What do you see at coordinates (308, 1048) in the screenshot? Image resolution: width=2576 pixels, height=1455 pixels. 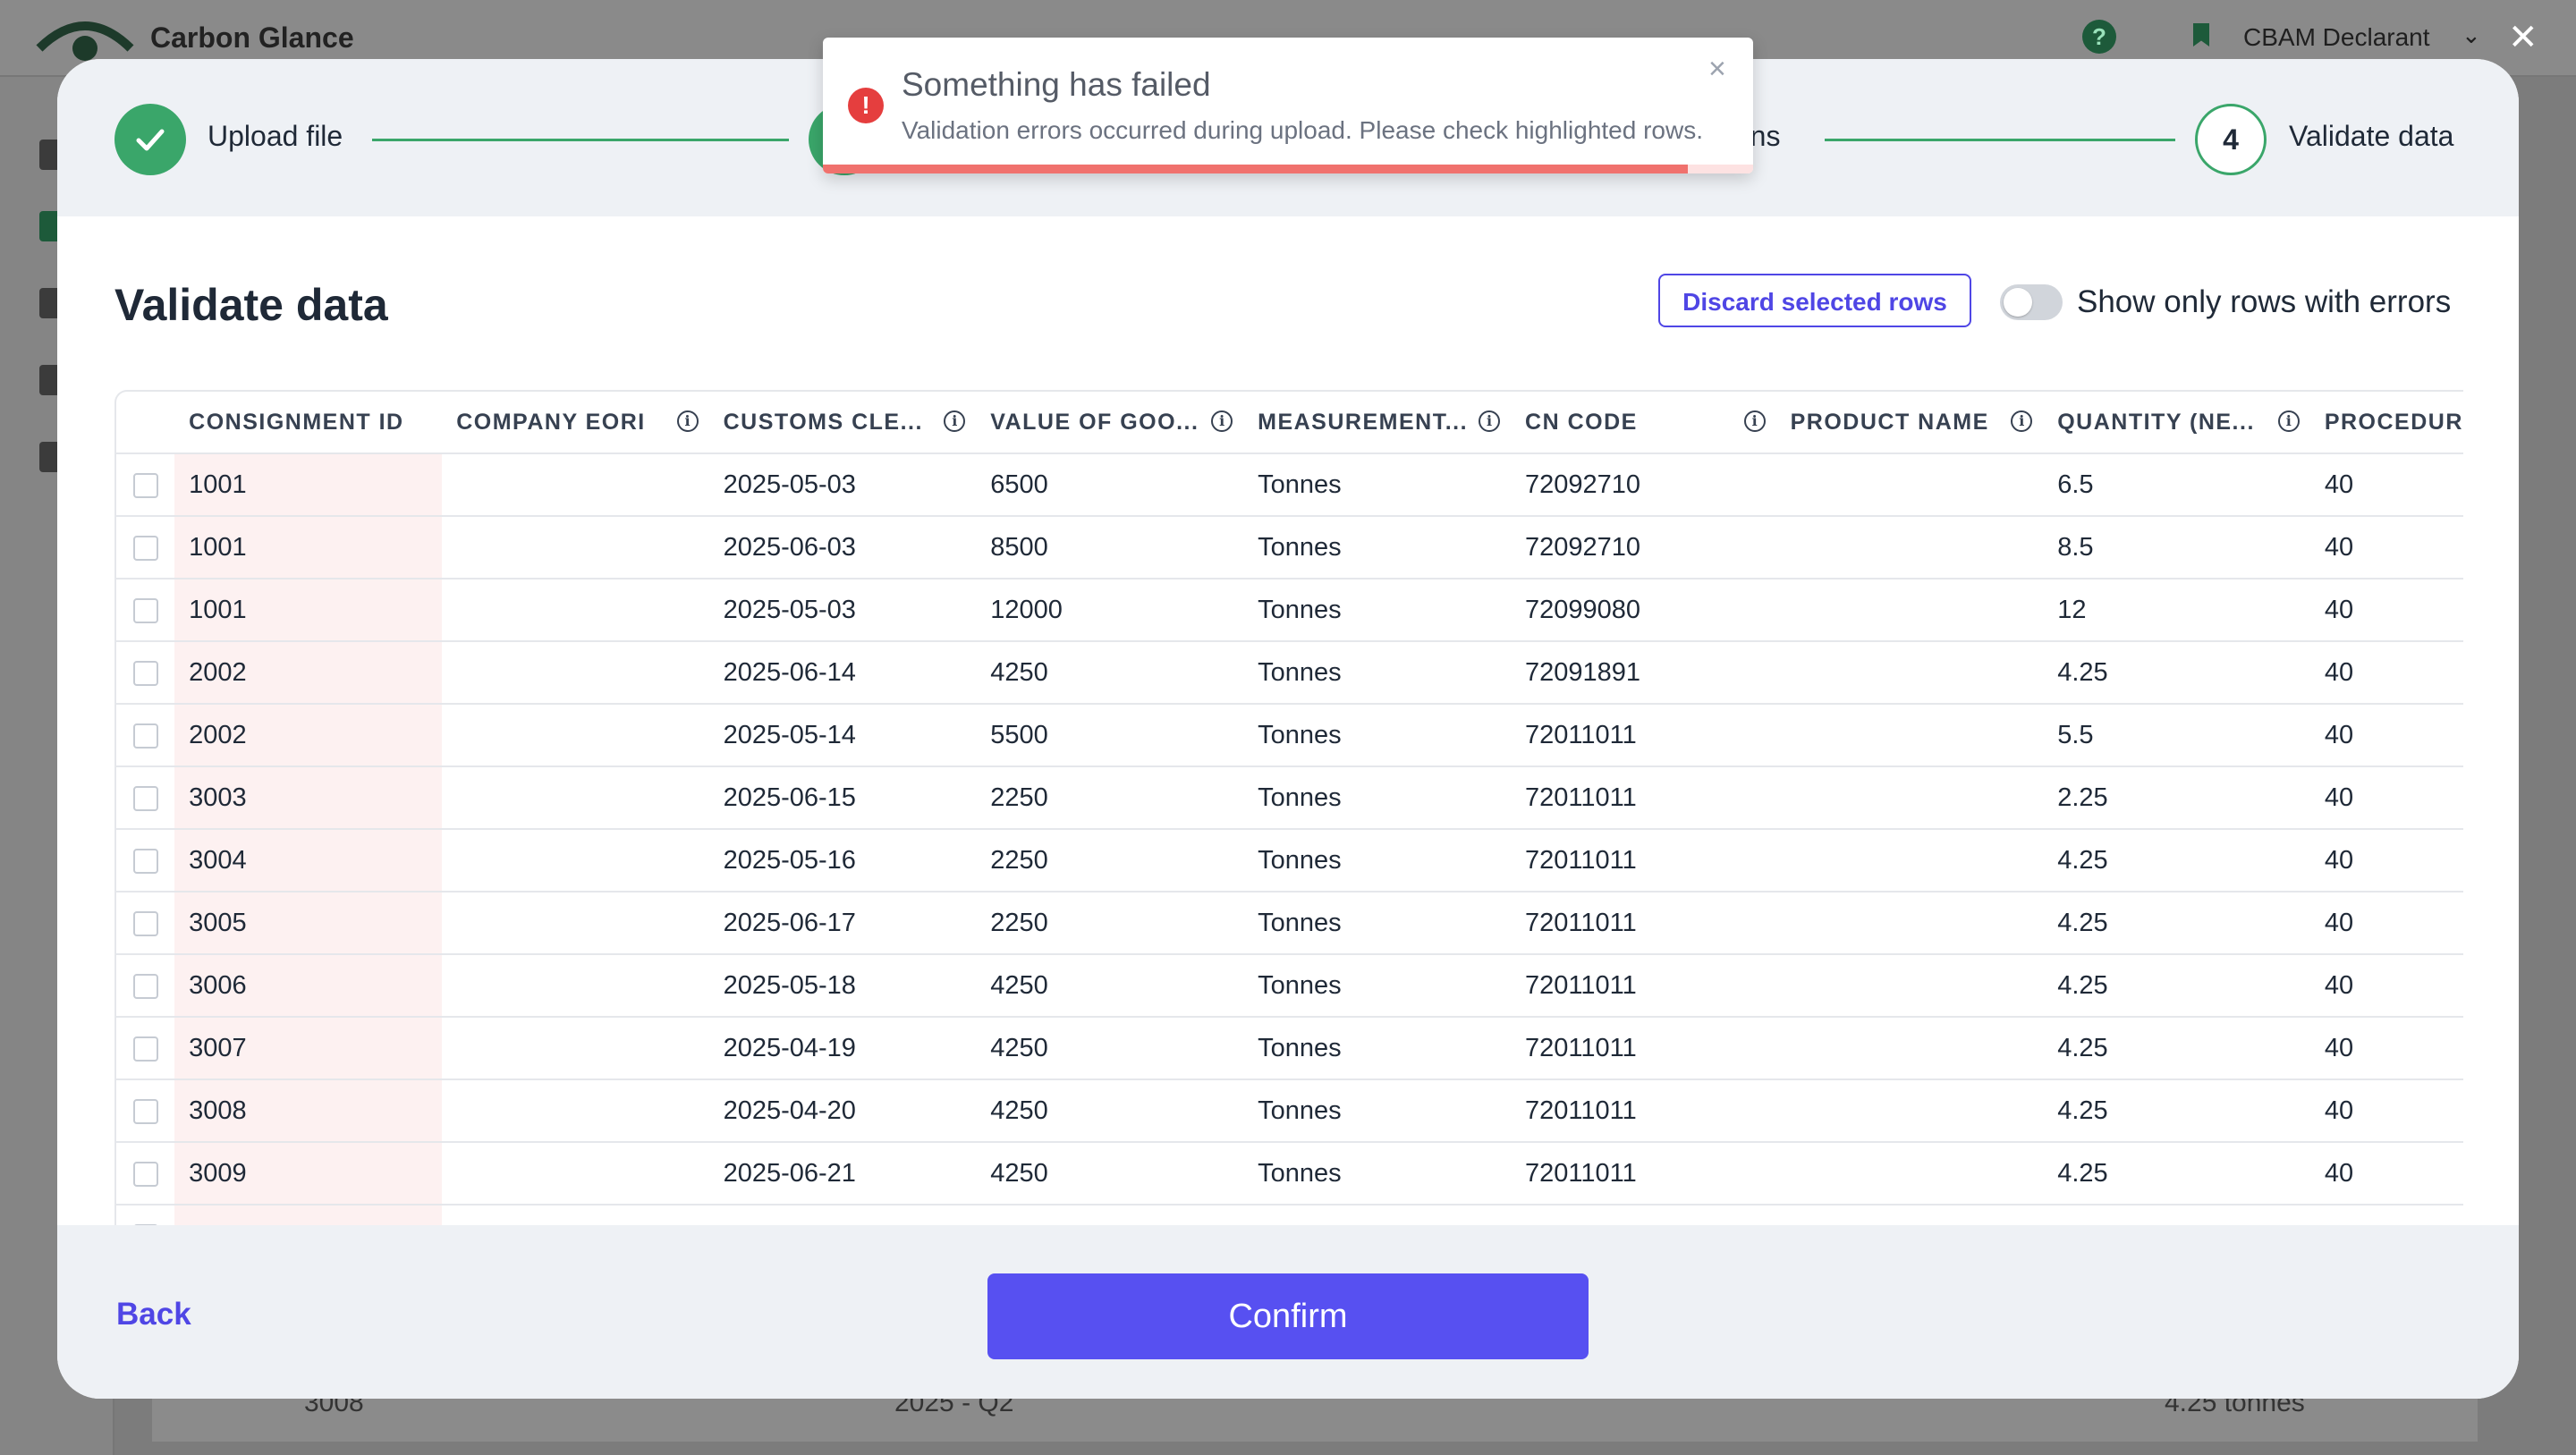 I see `table-cell: 3007` at bounding box center [308, 1048].